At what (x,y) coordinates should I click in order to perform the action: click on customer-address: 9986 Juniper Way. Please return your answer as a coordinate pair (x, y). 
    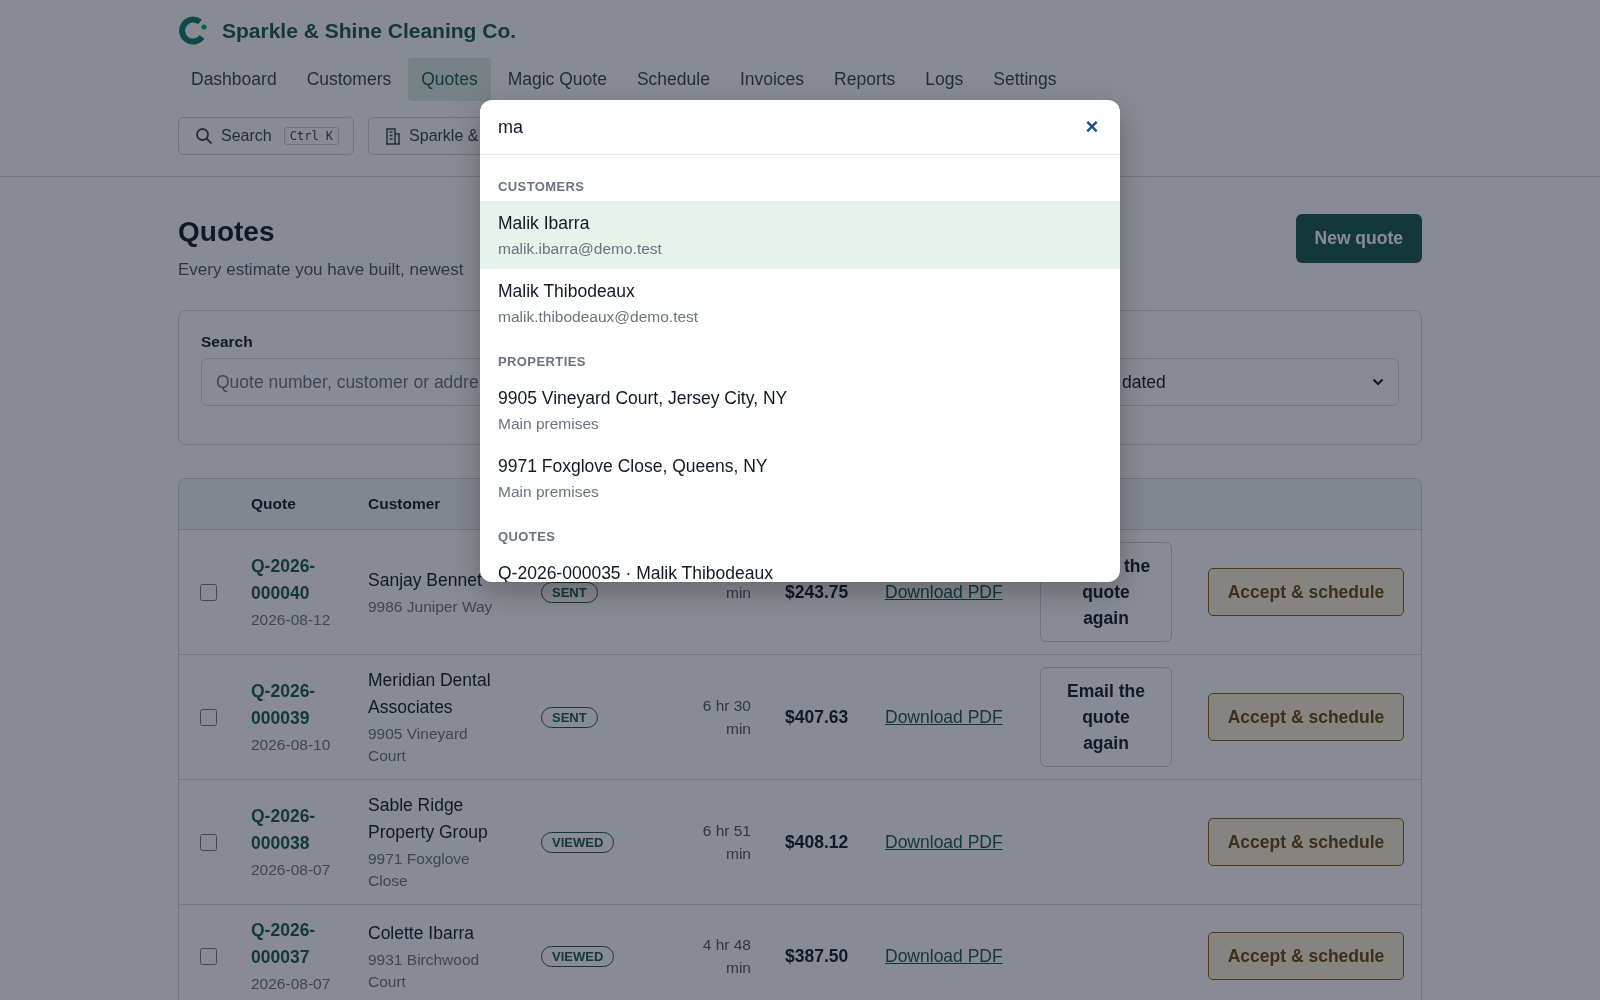
    Looking at the image, I should click on (430, 606).